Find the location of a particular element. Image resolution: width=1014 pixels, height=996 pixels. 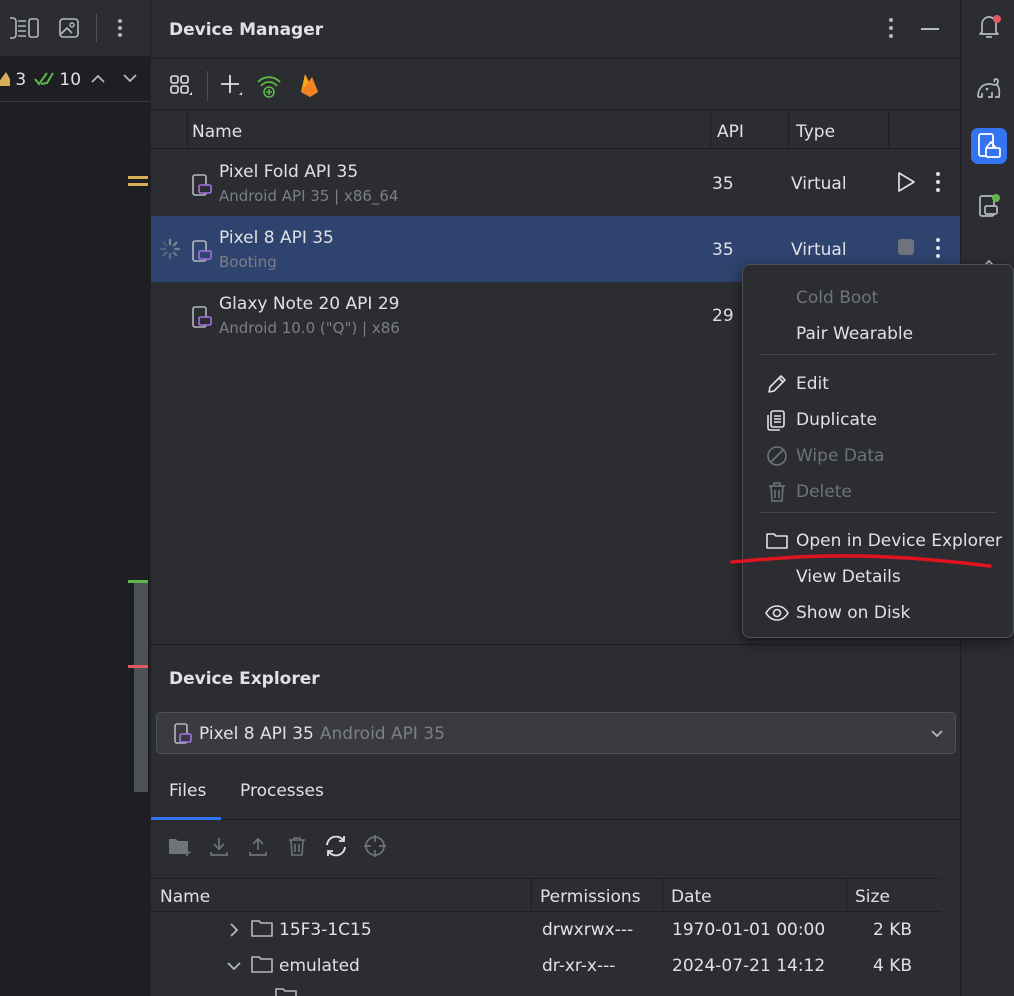

scroll-marker-red is located at coordinates (138, 666).